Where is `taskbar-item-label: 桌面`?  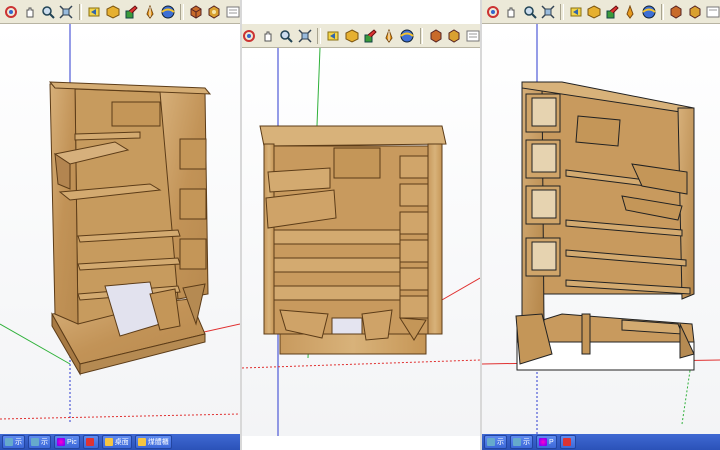 taskbar-item-label: 桌面 is located at coordinates (121, 442).